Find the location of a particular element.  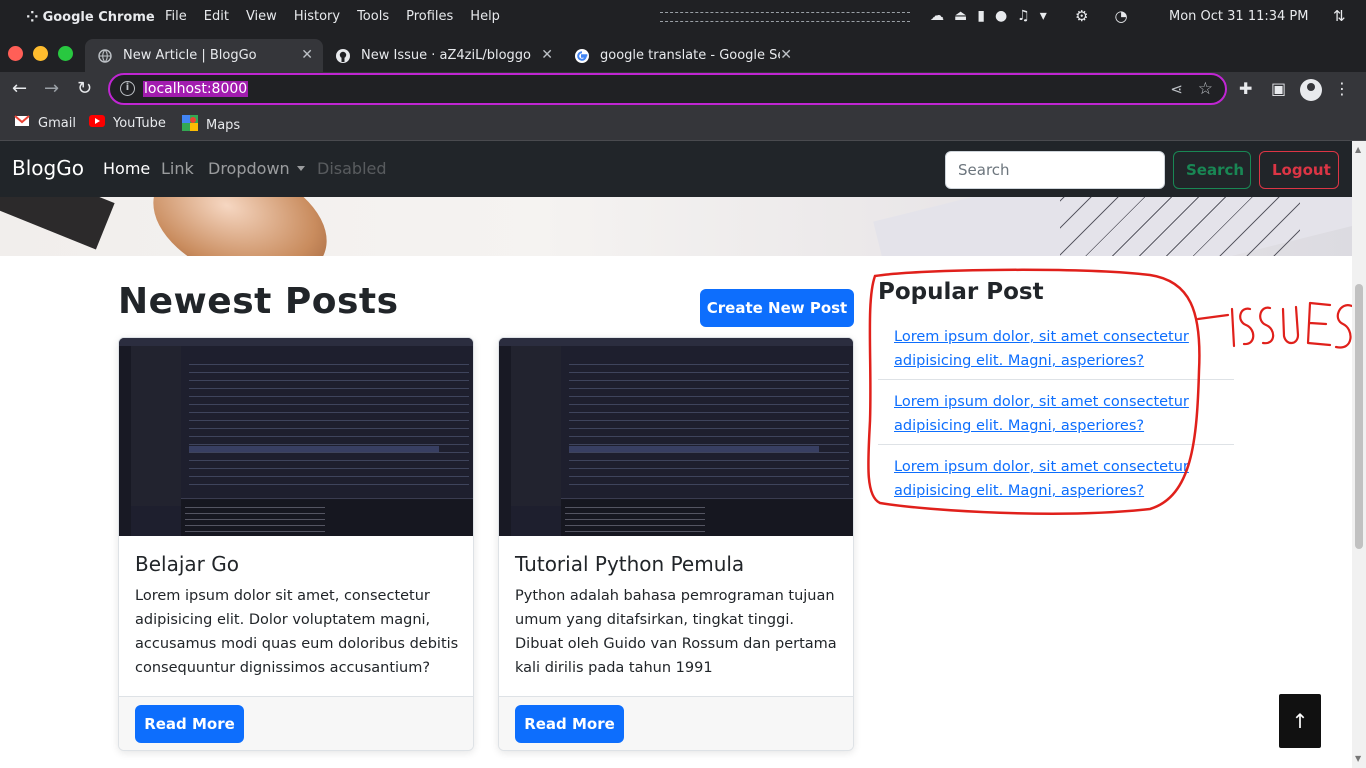

music-icon: ♫ is located at coordinates (1023, 16).